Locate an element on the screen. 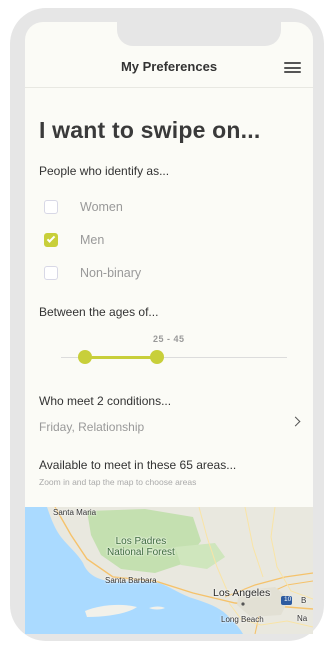  areas-hint: Zoom in and tap the map to choose areas is located at coordinates (118, 482).